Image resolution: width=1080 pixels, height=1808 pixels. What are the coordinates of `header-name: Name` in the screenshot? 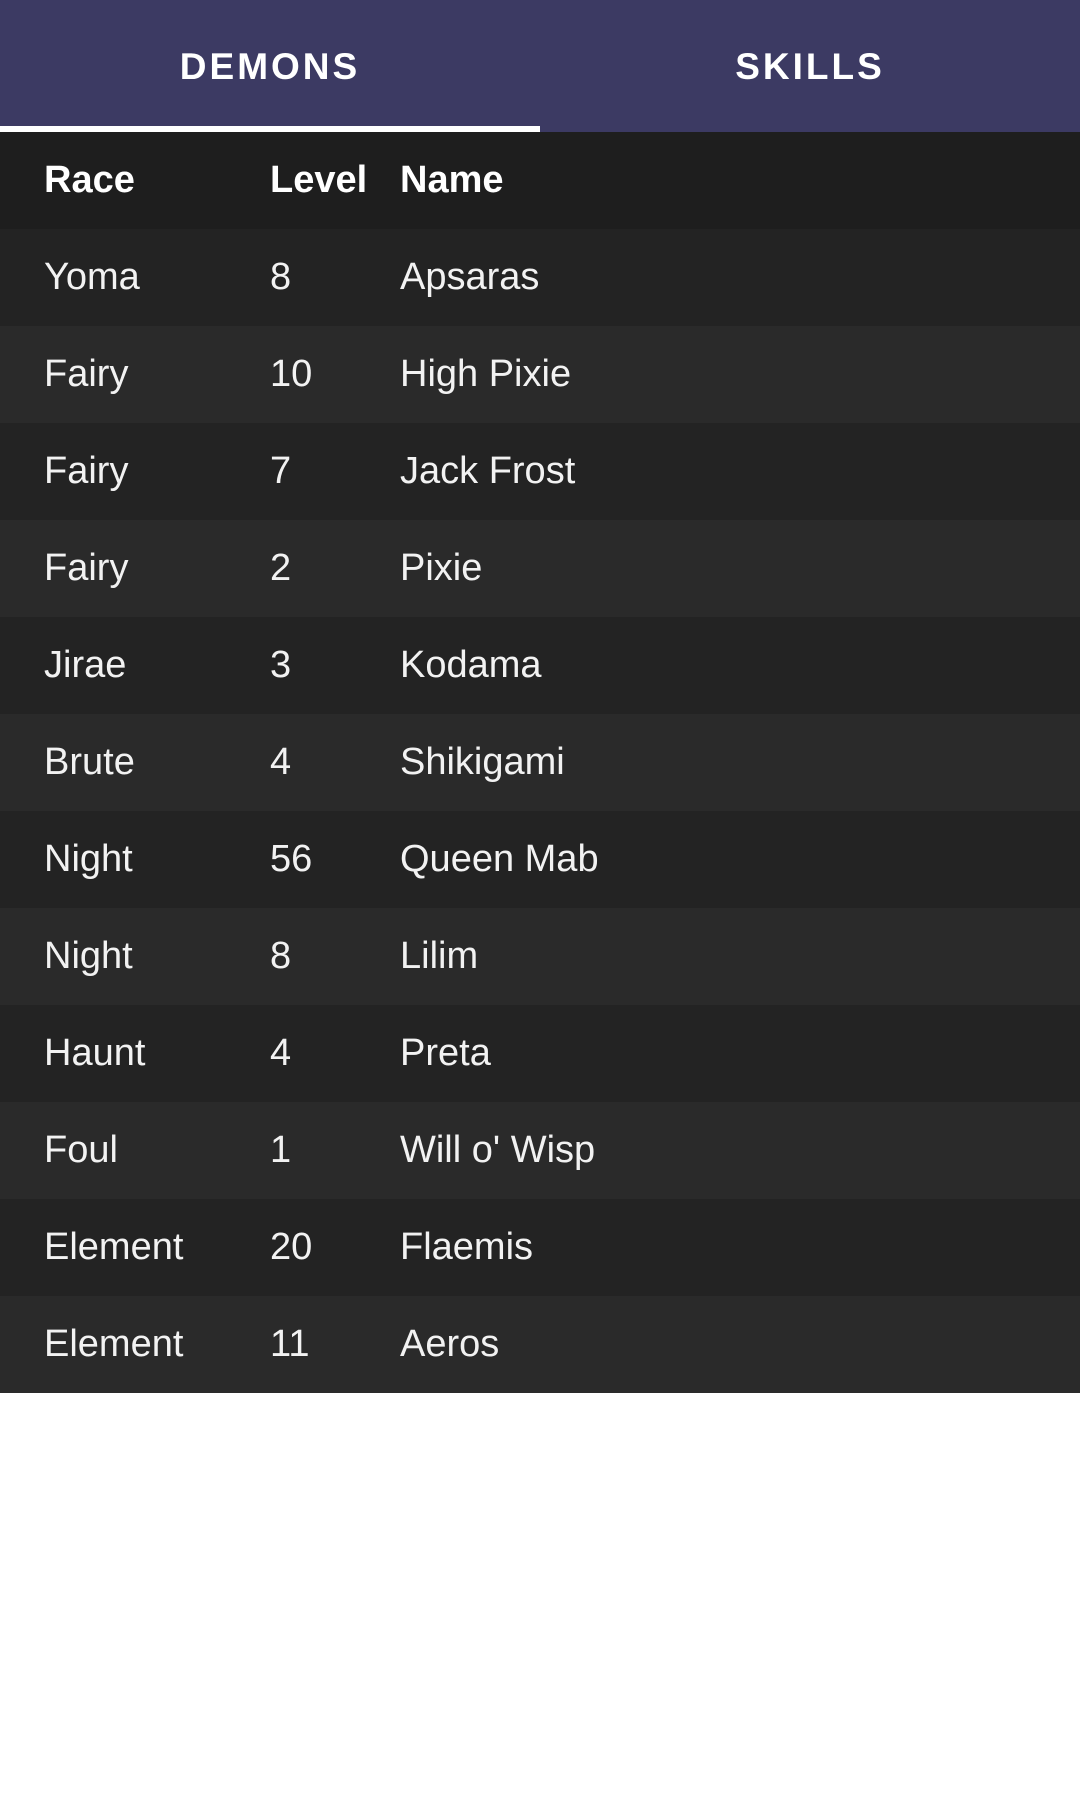 It's located at (740, 180).